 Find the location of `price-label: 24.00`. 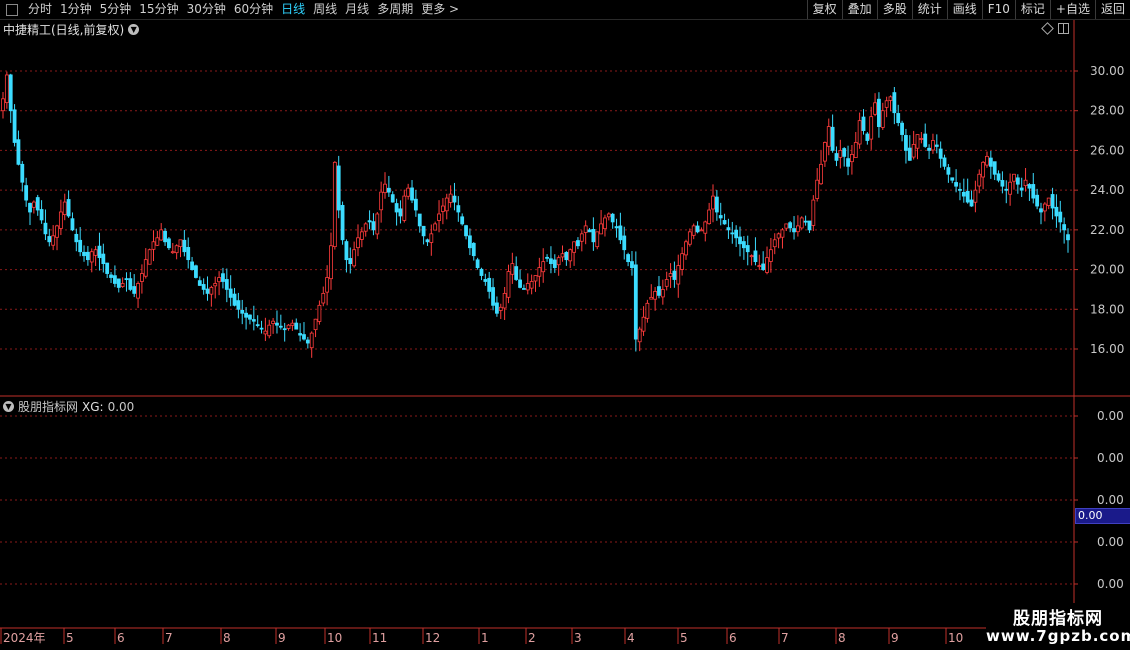

price-label: 24.00 is located at coordinates (1107, 190).